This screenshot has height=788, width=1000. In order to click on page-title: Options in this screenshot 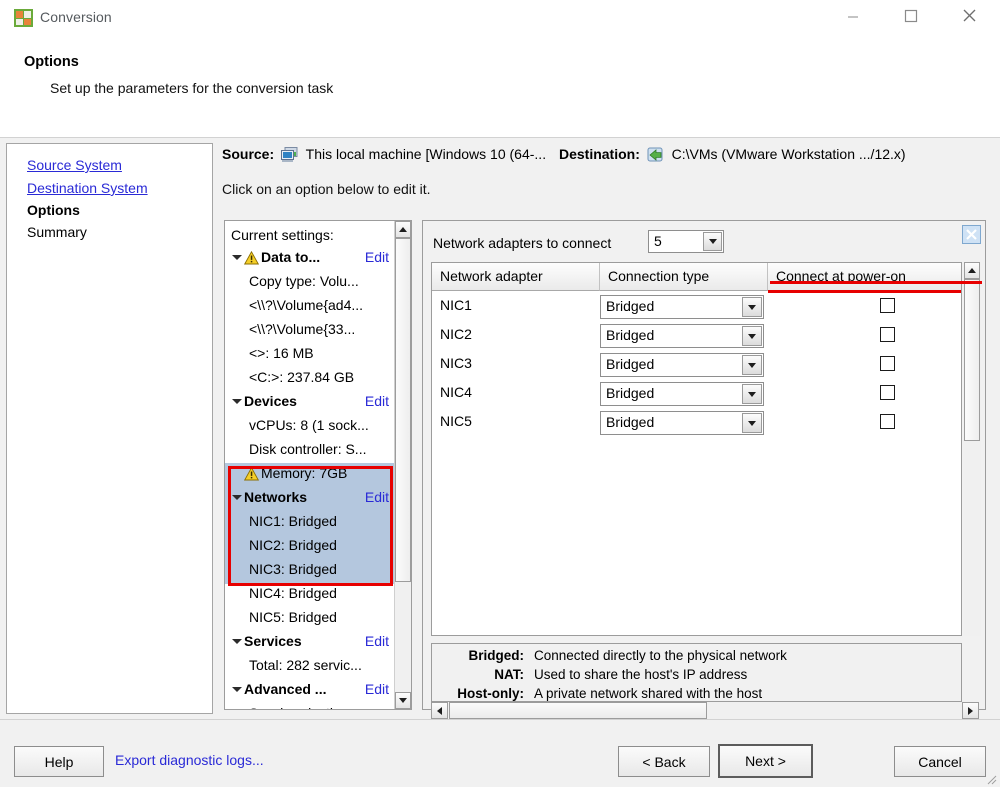, I will do `click(51, 62)`.